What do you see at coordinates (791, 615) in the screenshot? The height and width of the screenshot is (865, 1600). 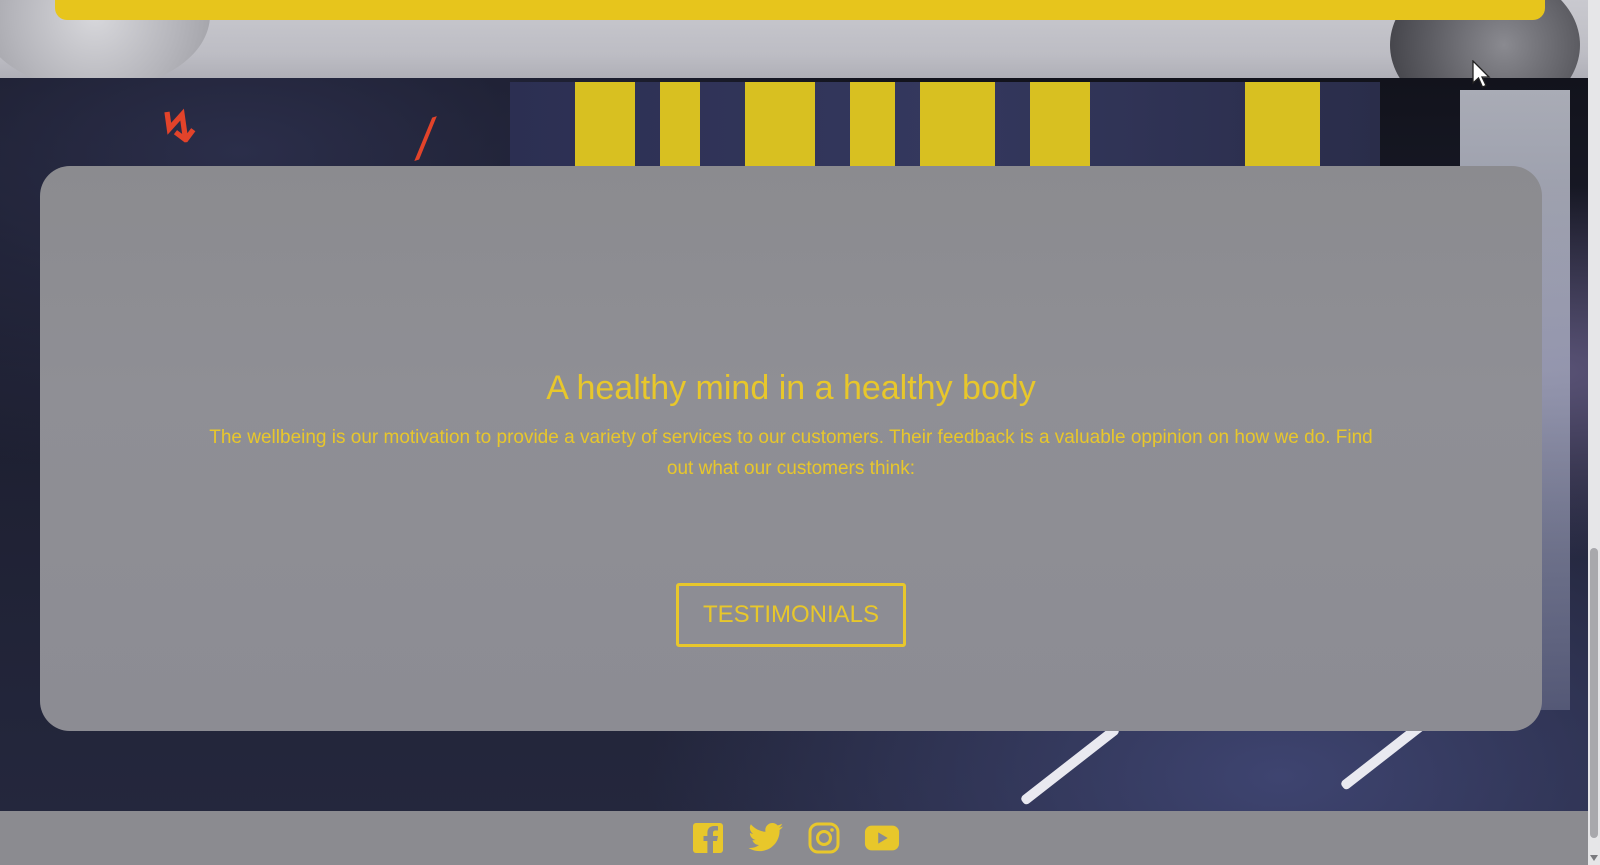 I see `testimonials-button: TESTIMONIALS` at bounding box center [791, 615].